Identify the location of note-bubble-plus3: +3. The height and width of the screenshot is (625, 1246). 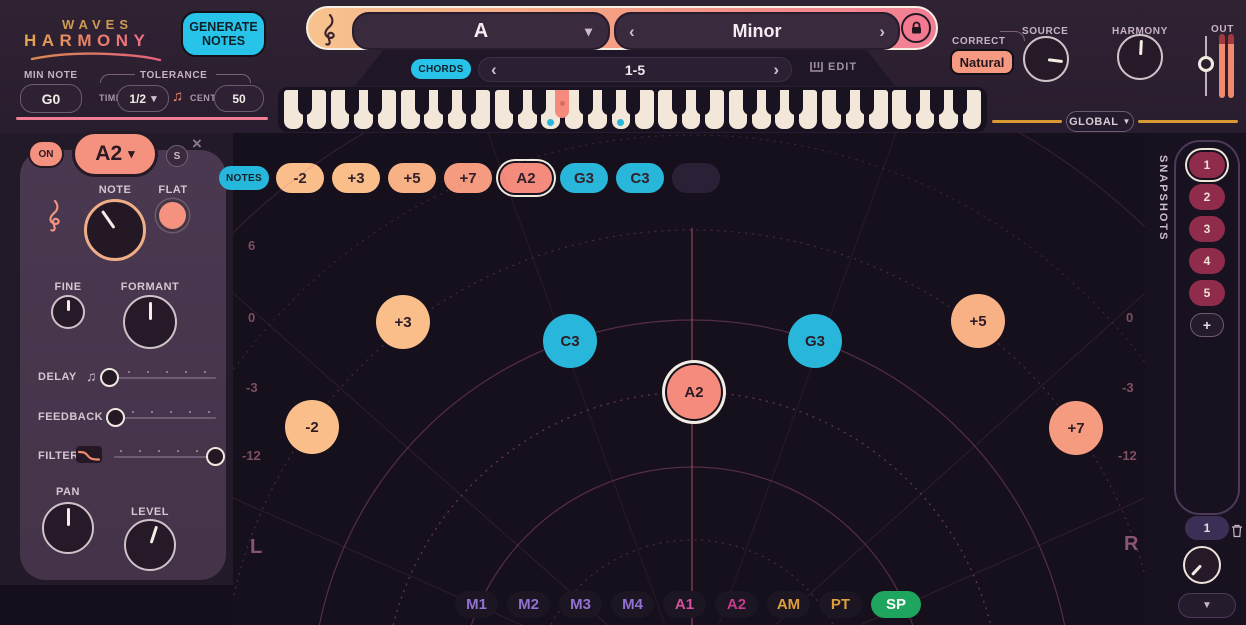
(403, 322).